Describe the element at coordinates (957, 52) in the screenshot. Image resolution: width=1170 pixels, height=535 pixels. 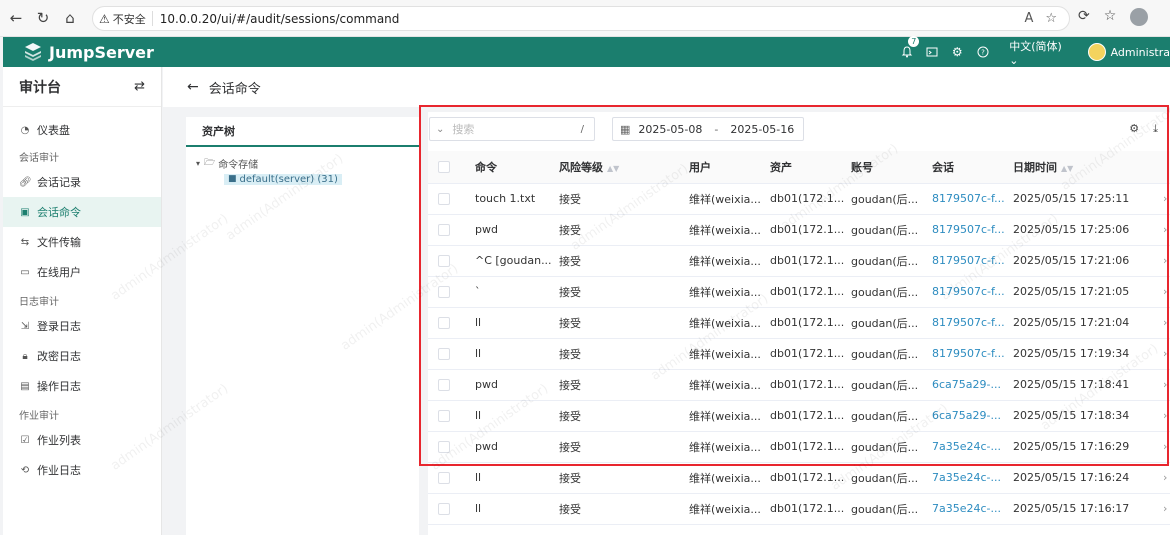
I see `settings-gear-icon: ⚙` at that location.